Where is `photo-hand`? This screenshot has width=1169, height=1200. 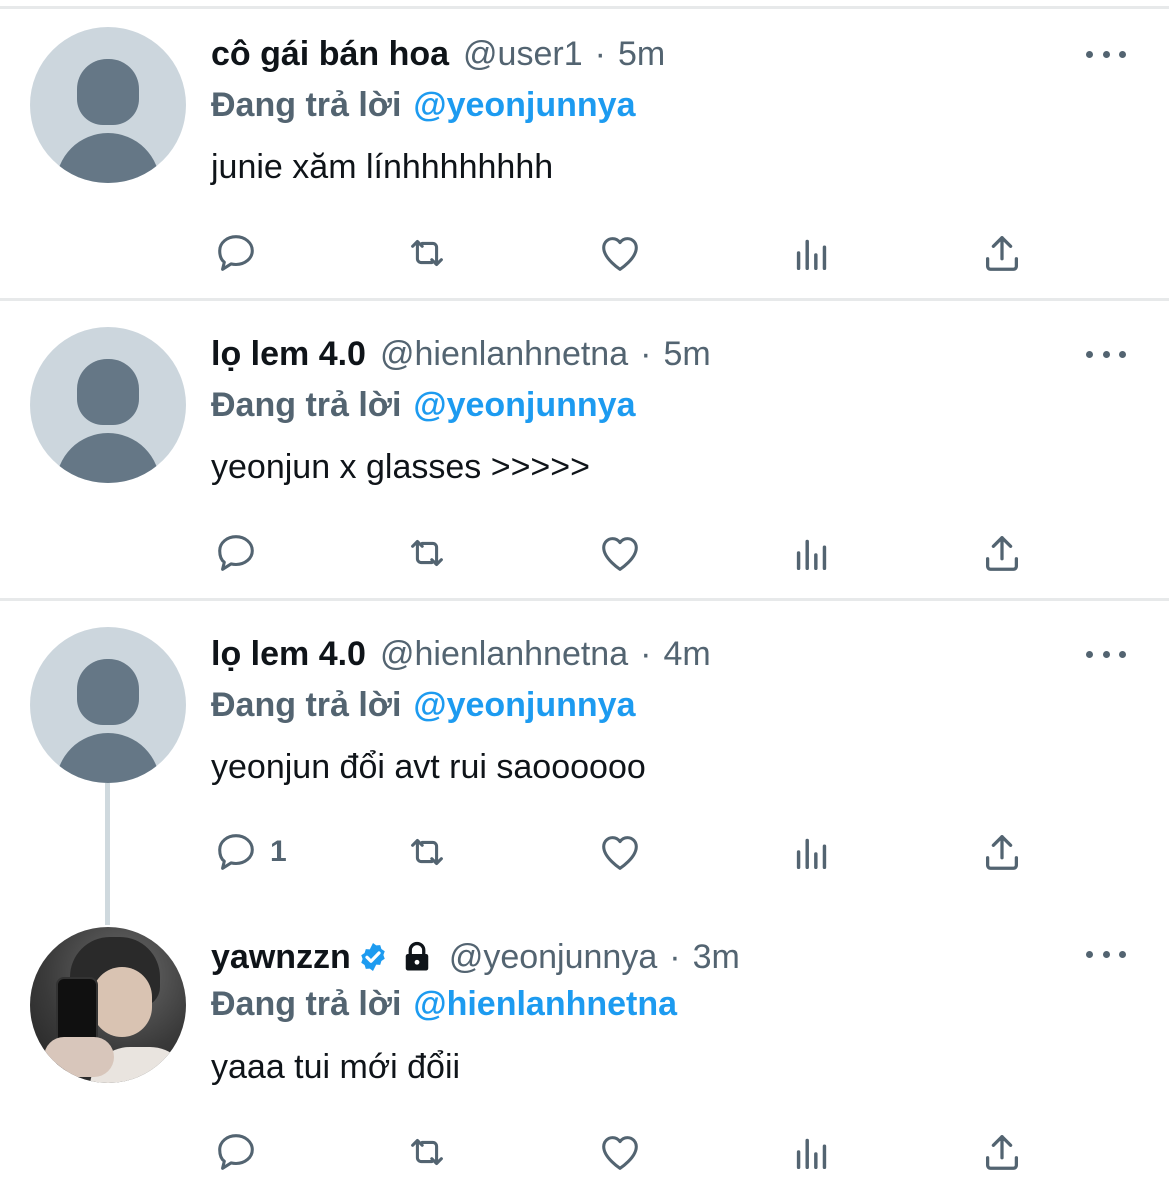
photo-hand is located at coordinates (79, 1057).